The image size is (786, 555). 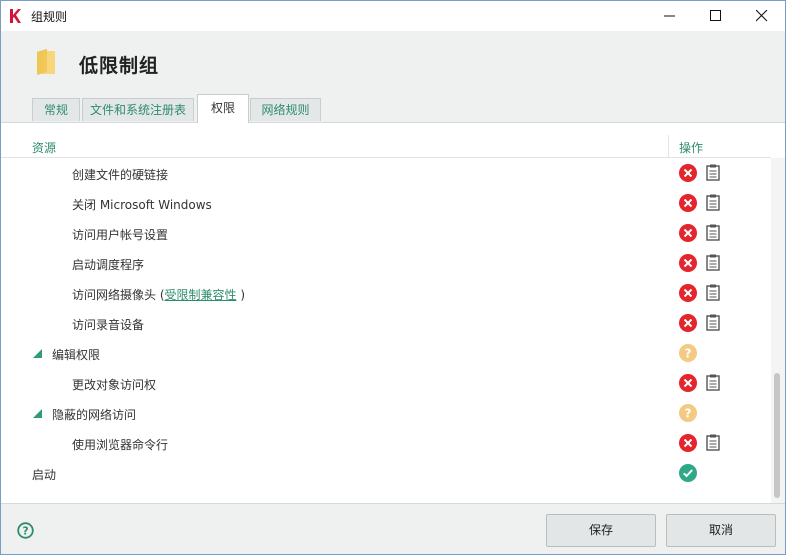 What do you see at coordinates (778, 330) in the screenshot?
I see `vertical-scrollbar` at bounding box center [778, 330].